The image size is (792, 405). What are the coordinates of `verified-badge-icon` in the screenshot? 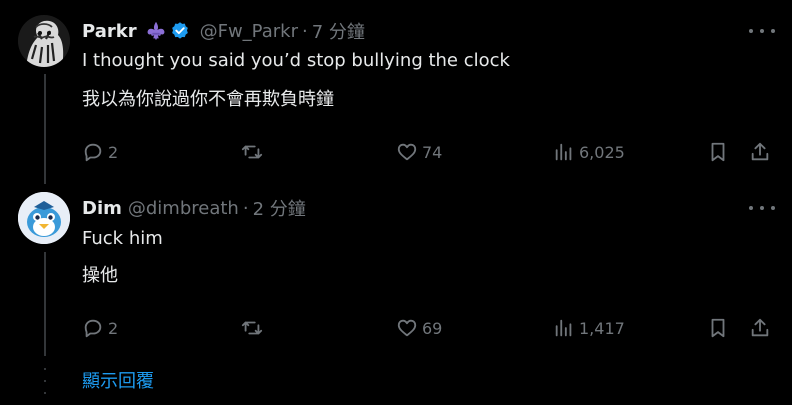 It's located at (180, 31).